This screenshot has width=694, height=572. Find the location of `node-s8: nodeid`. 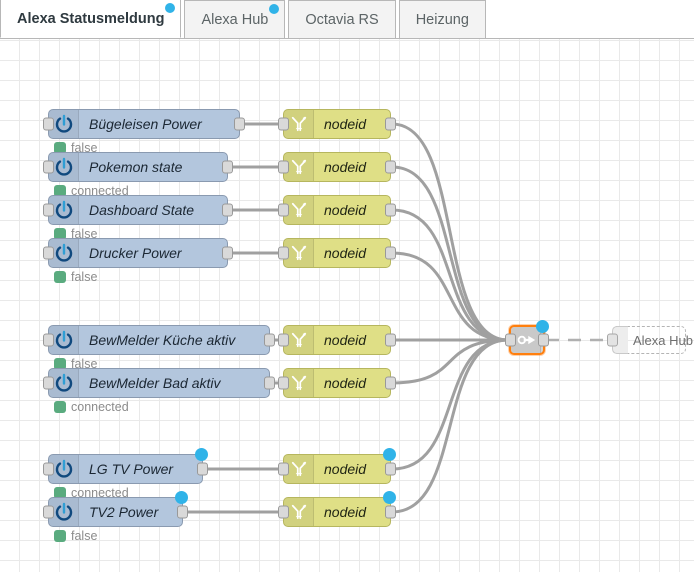

node-s8: nodeid is located at coordinates (337, 509).